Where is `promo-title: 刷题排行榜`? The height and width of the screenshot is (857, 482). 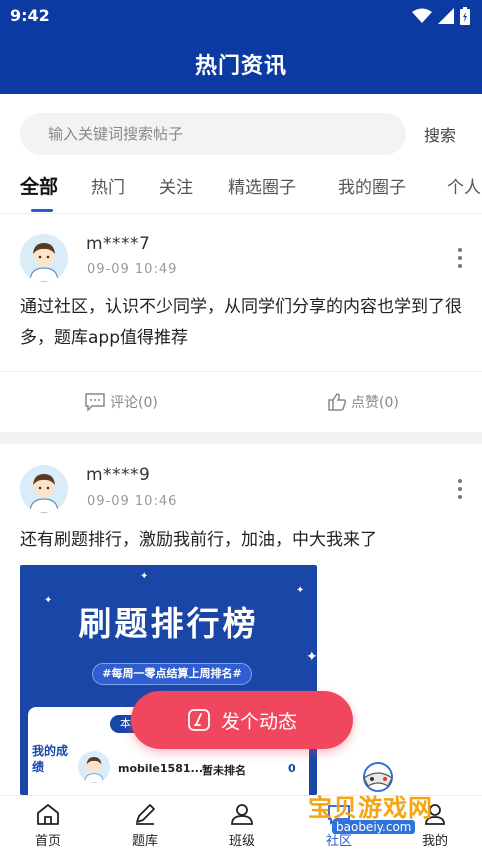 promo-title: 刷题排行榜 is located at coordinates (168, 623).